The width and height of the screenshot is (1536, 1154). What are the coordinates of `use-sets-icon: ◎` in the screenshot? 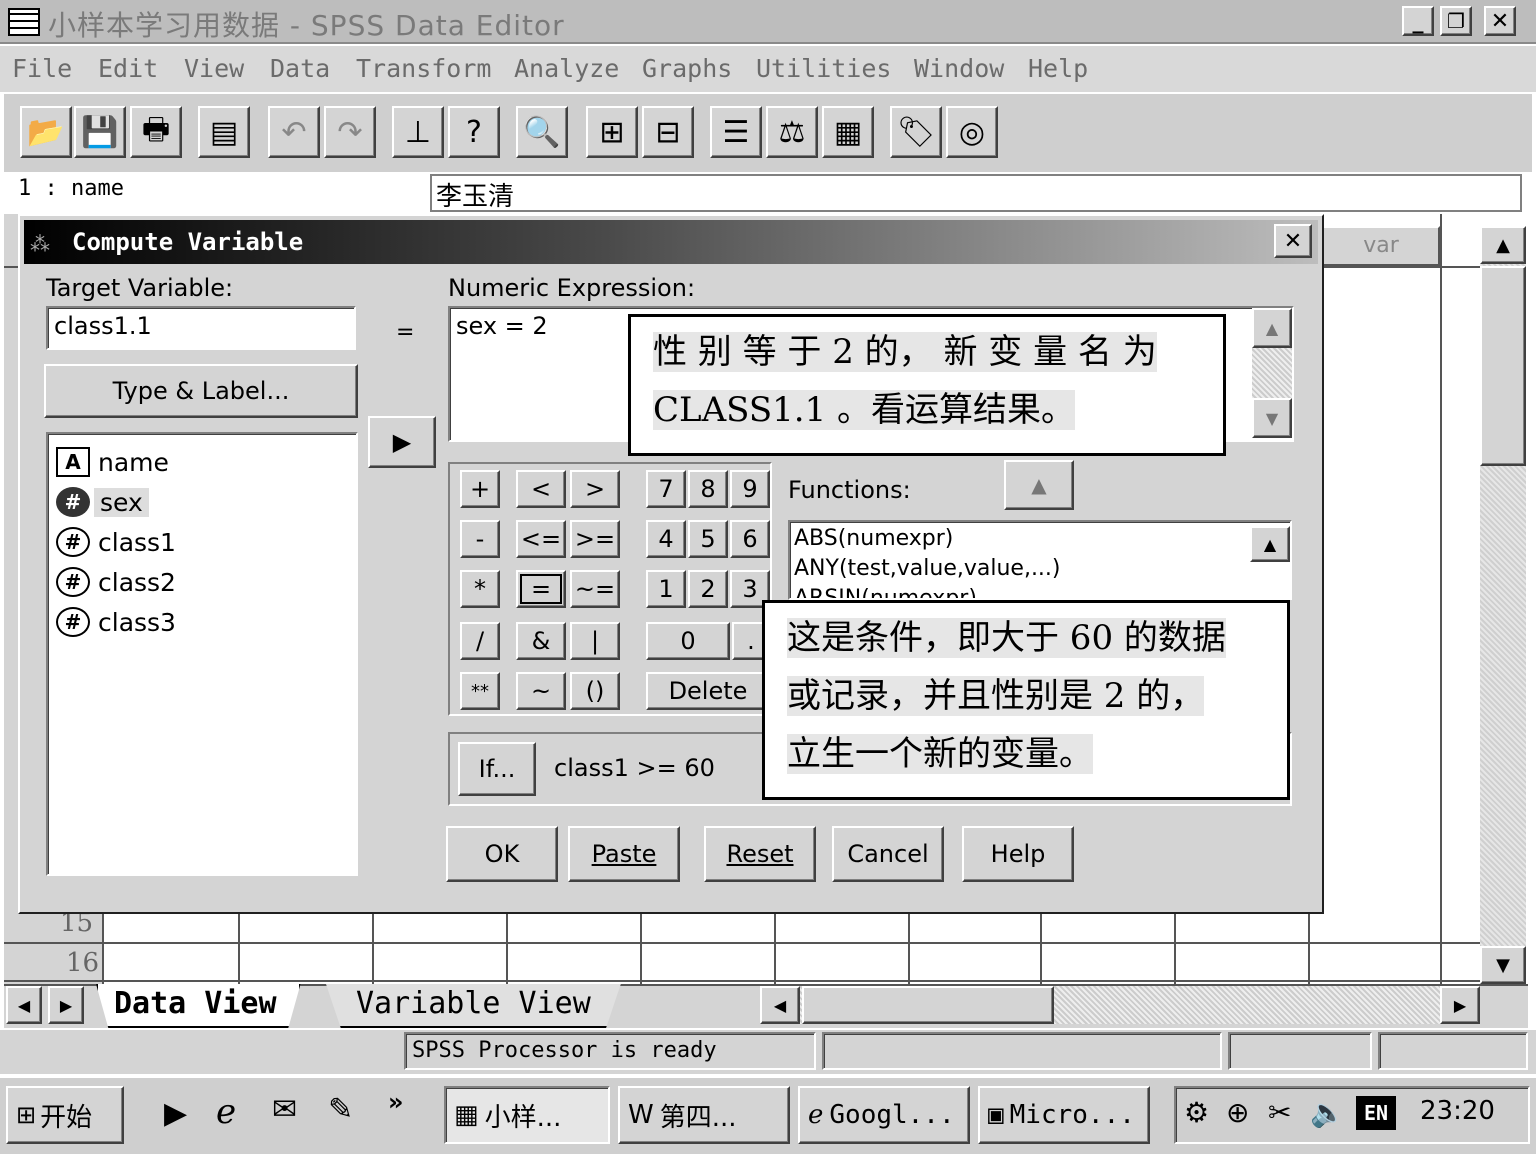 It's located at (972, 132).